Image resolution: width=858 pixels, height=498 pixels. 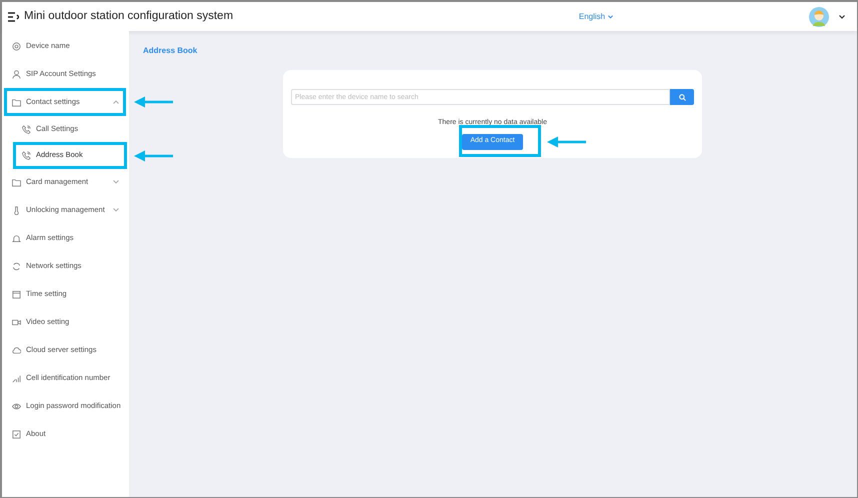 I want to click on gear-icon, so click(x=16, y=46).